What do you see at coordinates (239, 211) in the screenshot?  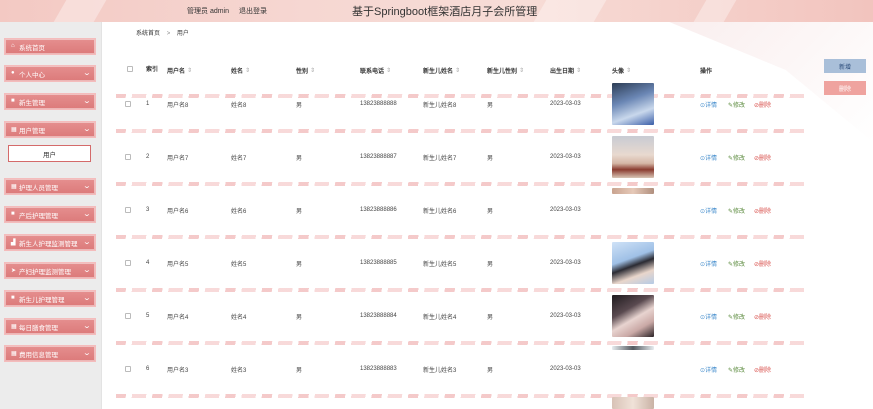 I see `cell-name: 姓名6` at bounding box center [239, 211].